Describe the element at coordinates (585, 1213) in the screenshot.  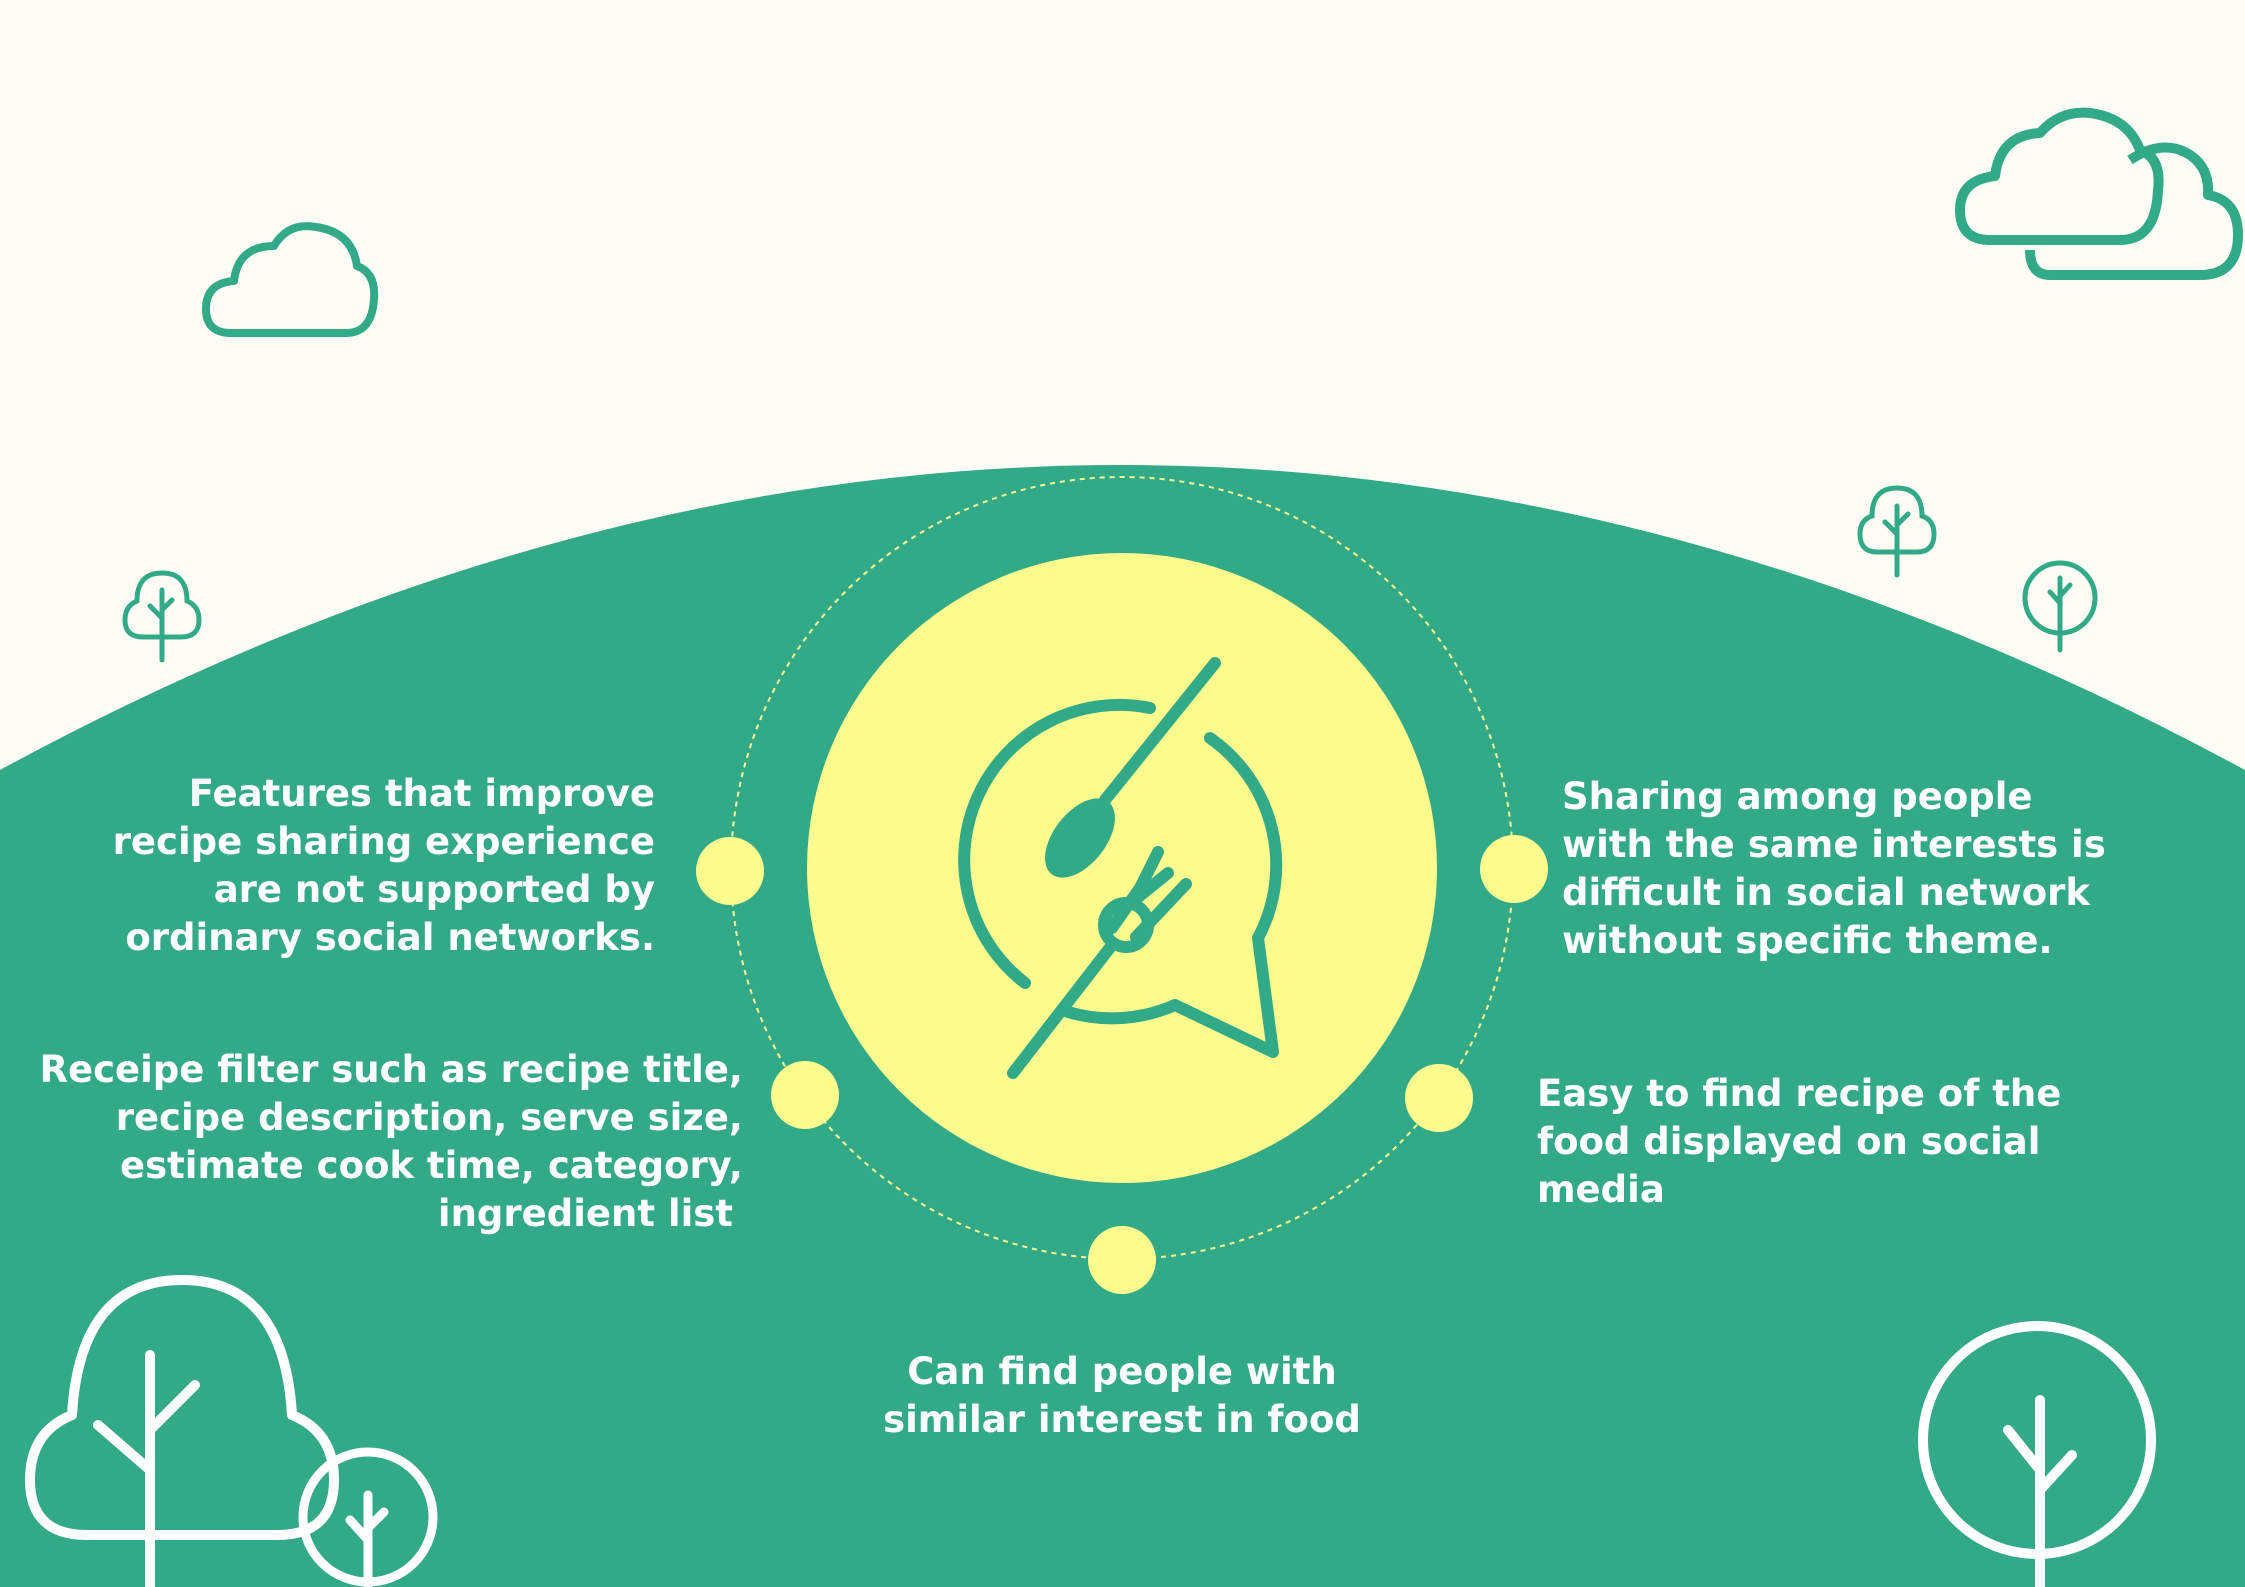
I see `text-line: ingredient list` at that location.